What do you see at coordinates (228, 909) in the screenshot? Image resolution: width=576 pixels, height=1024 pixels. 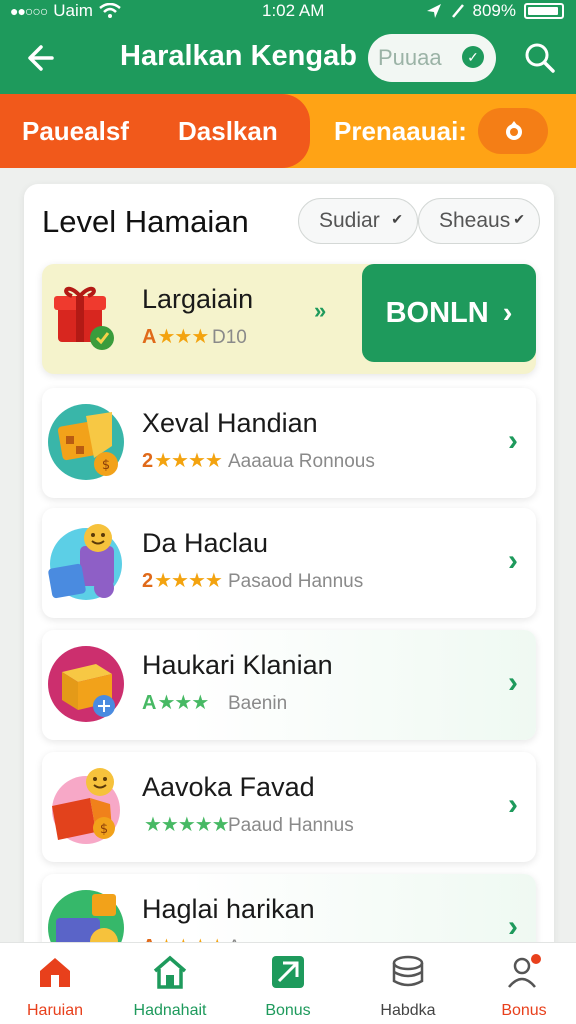 I see `item-name: Haglai harikan` at bounding box center [228, 909].